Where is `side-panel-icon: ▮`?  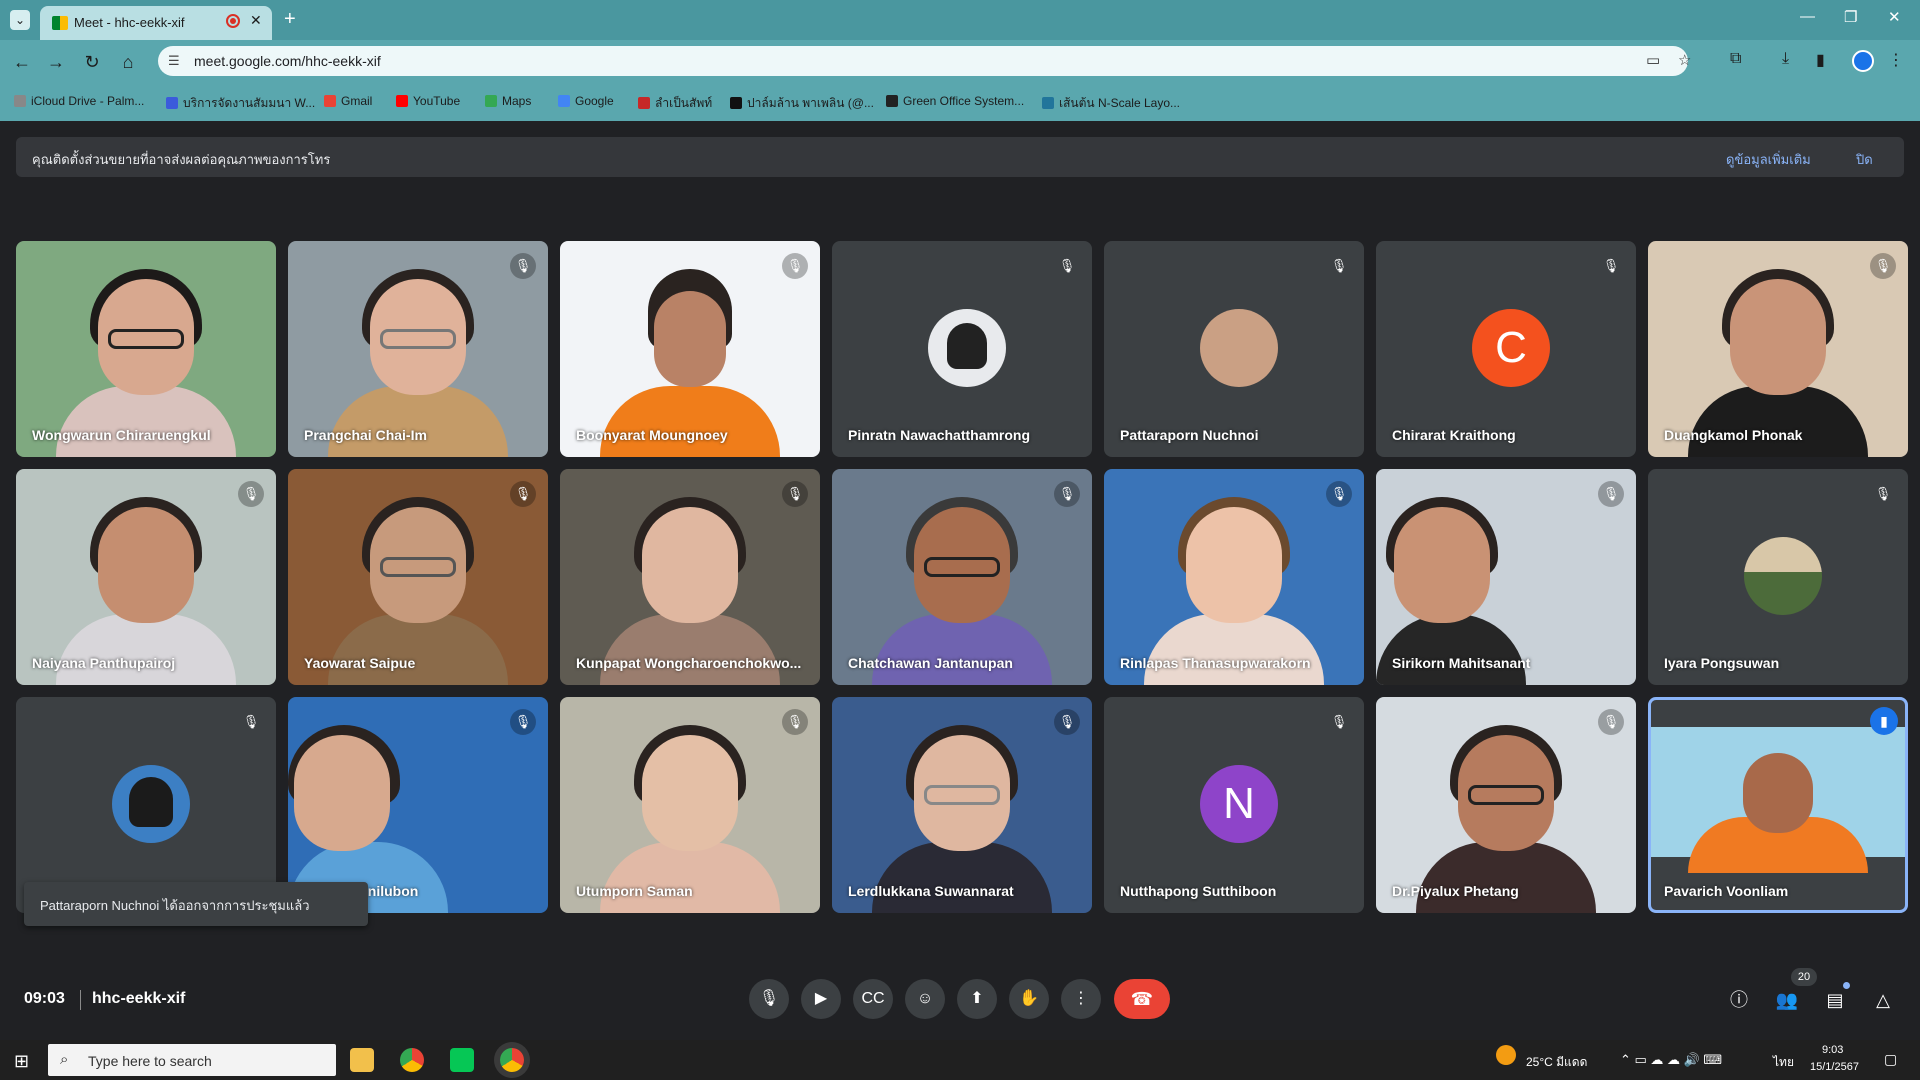
side-panel-icon: ▮ is located at coordinates (1820, 60).